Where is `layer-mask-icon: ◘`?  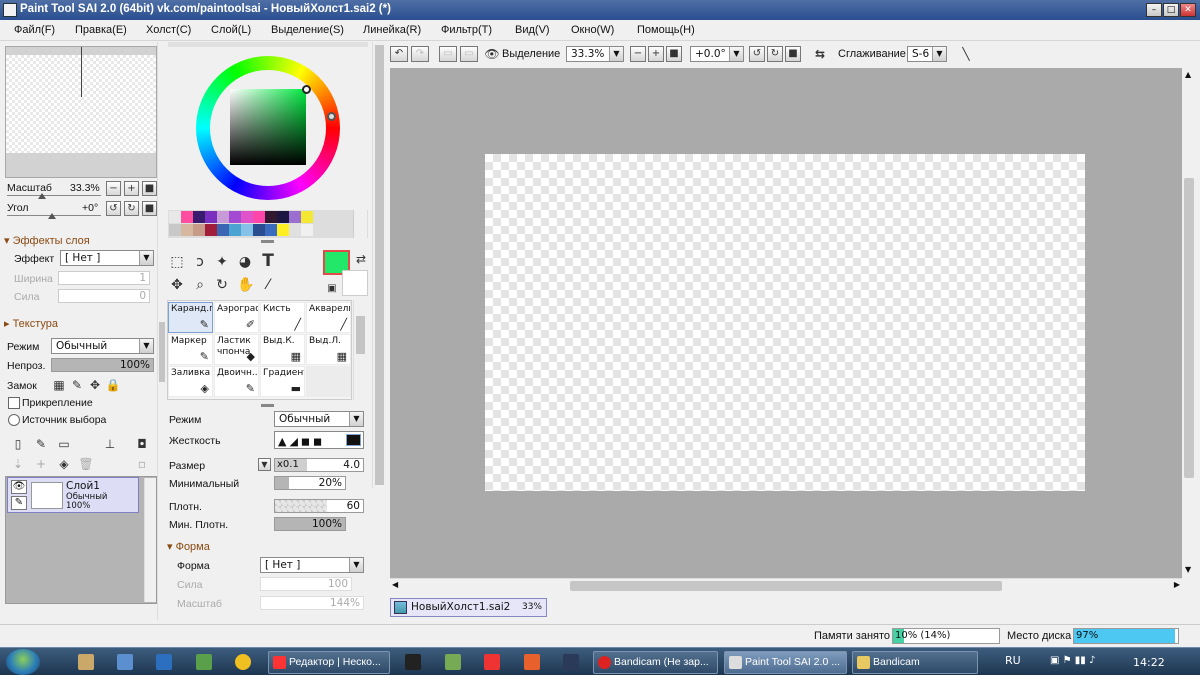
layer-mask-icon: ◘ is located at coordinates (142, 444).